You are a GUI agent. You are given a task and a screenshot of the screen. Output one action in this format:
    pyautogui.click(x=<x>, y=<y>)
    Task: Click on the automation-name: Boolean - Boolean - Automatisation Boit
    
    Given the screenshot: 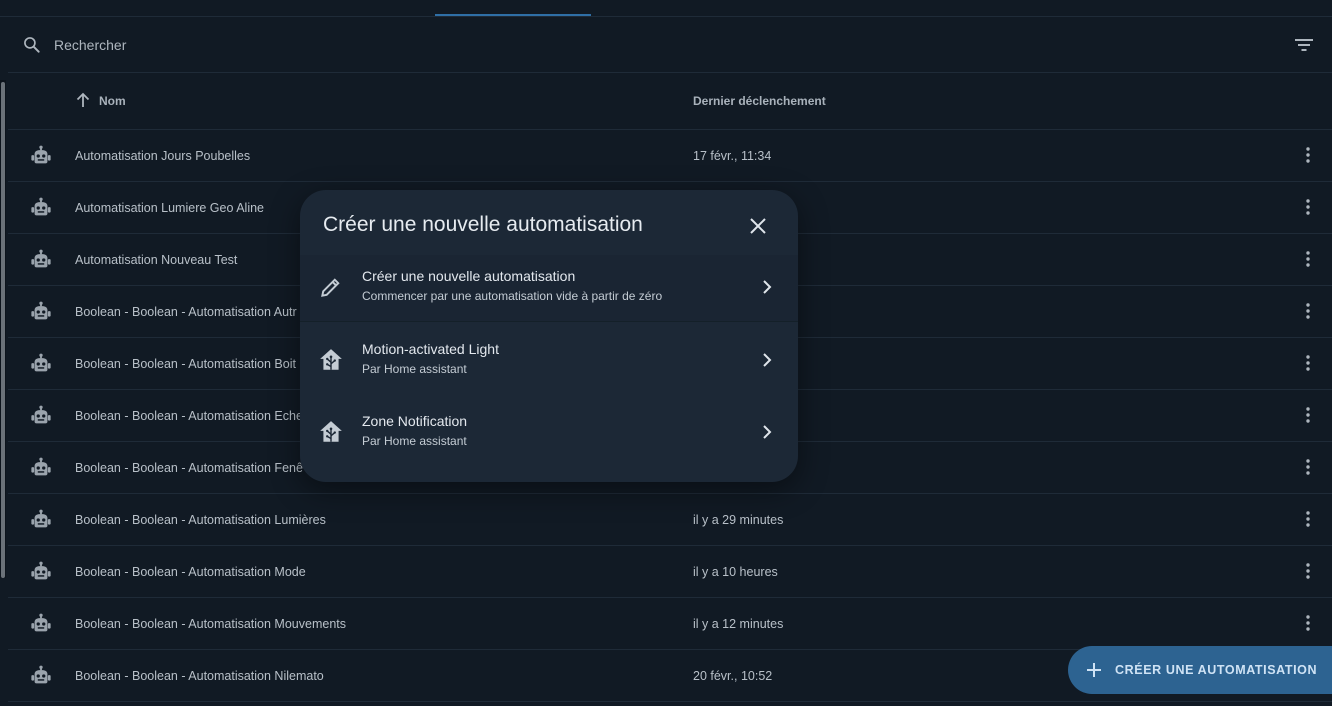 What is the action you would take?
    pyautogui.click(x=185, y=364)
    